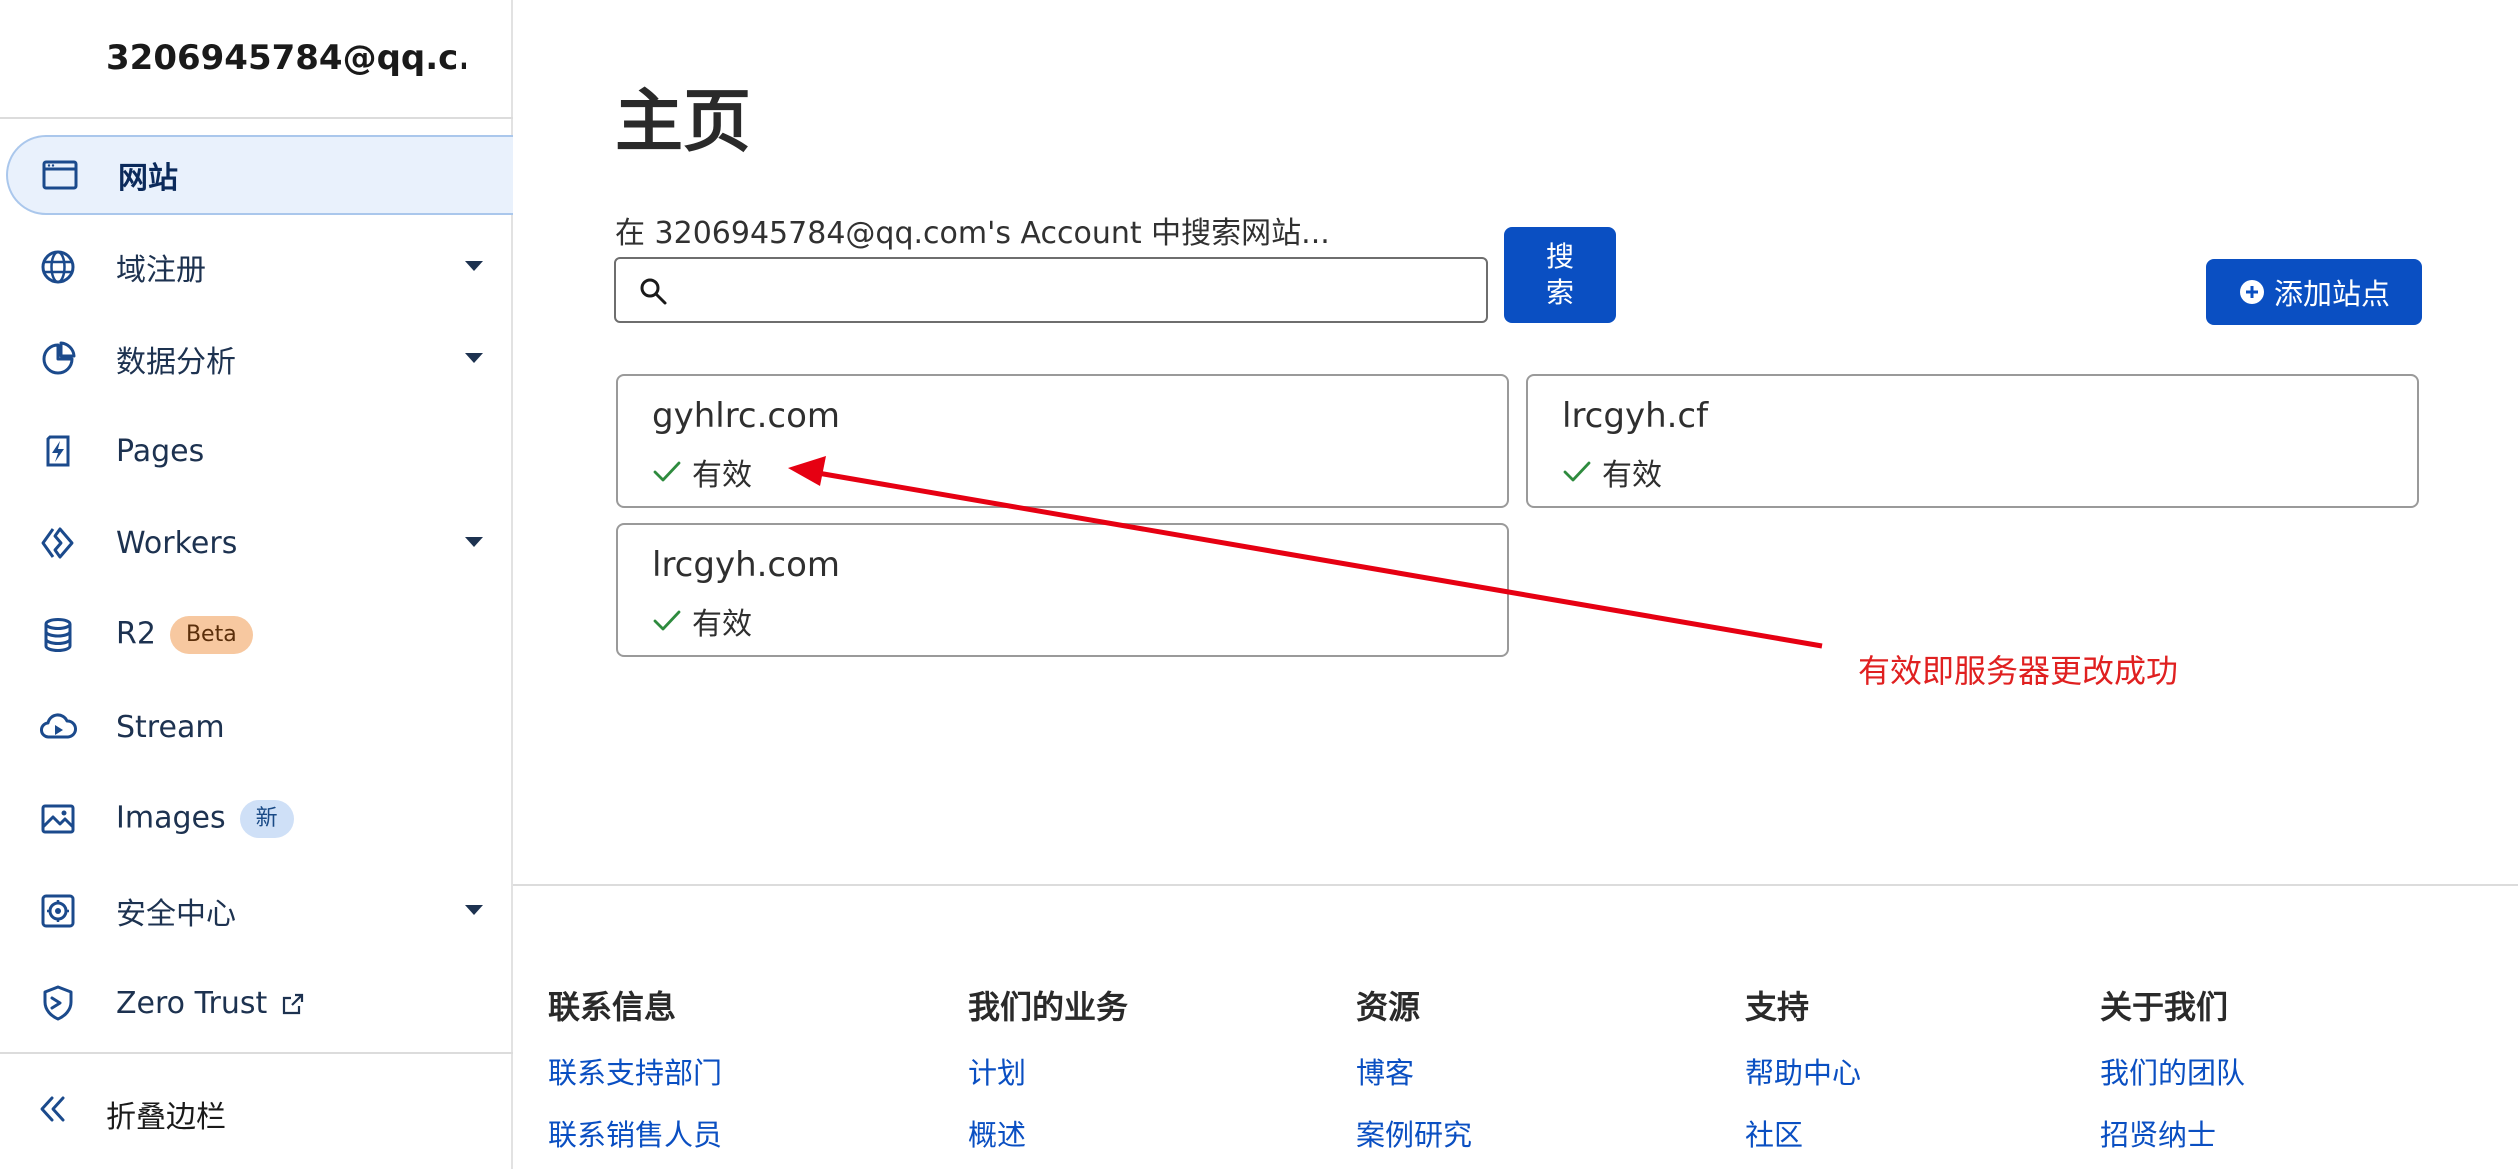 This screenshot has width=2518, height=1174. I want to click on image-icon, so click(58, 819).